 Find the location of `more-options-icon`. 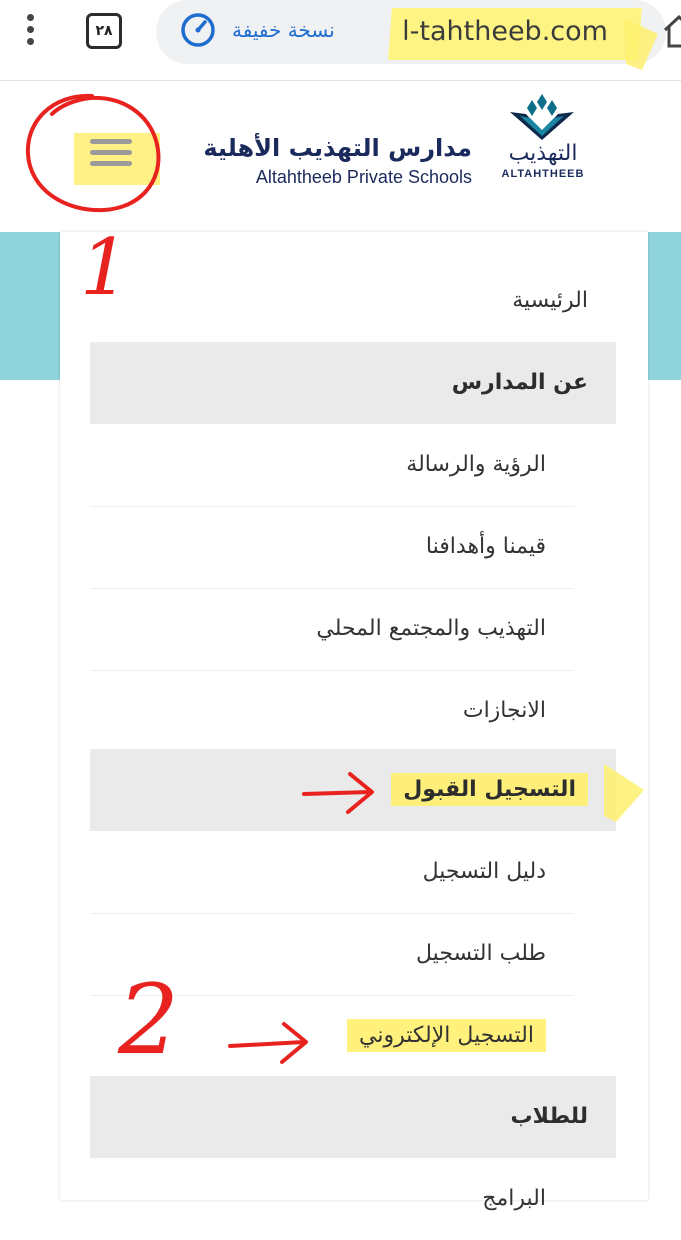

more-options-icon is located at coordinates (30, 31).